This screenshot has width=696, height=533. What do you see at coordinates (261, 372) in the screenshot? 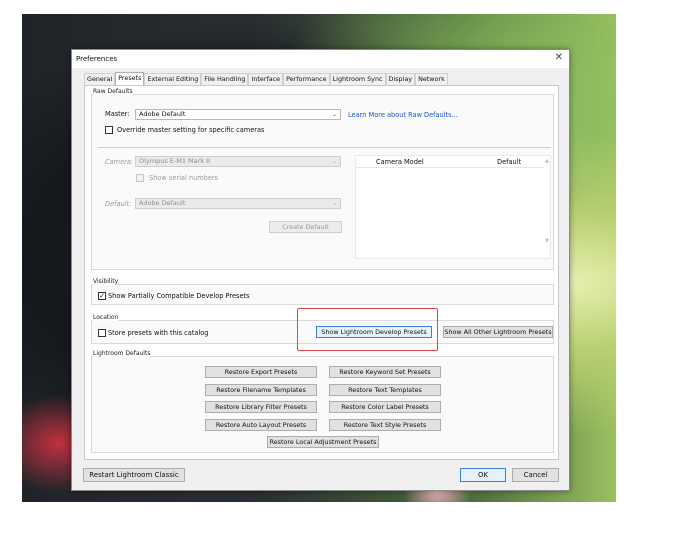
I see `restore-export-presets-button: Restore Export Presets` at bounding box center [261, 372].